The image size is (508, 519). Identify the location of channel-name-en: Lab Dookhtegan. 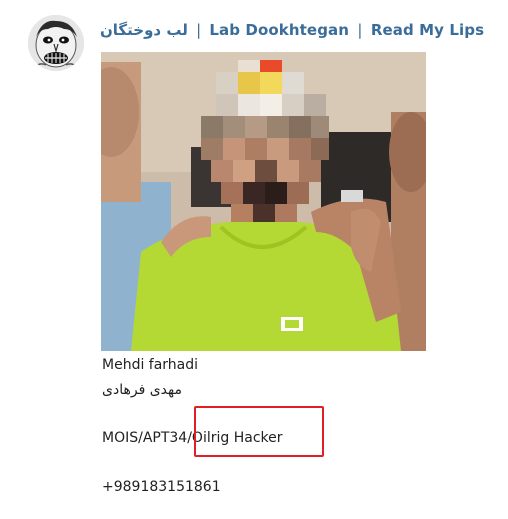
(279, 30).